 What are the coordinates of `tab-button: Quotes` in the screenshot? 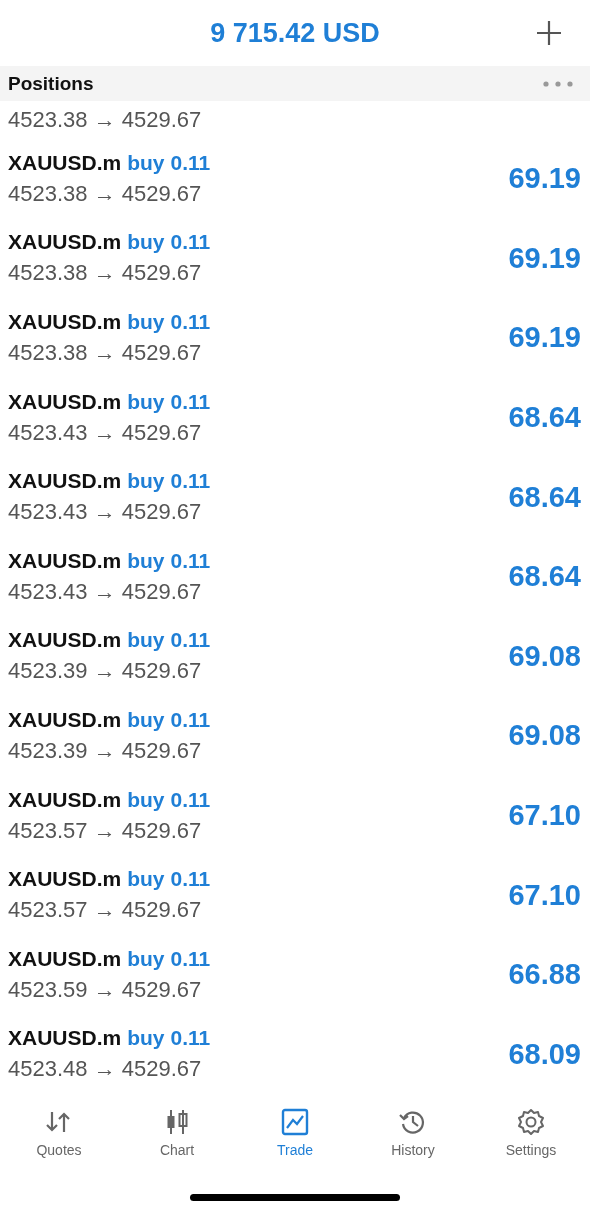 It's located at (59, 1138).